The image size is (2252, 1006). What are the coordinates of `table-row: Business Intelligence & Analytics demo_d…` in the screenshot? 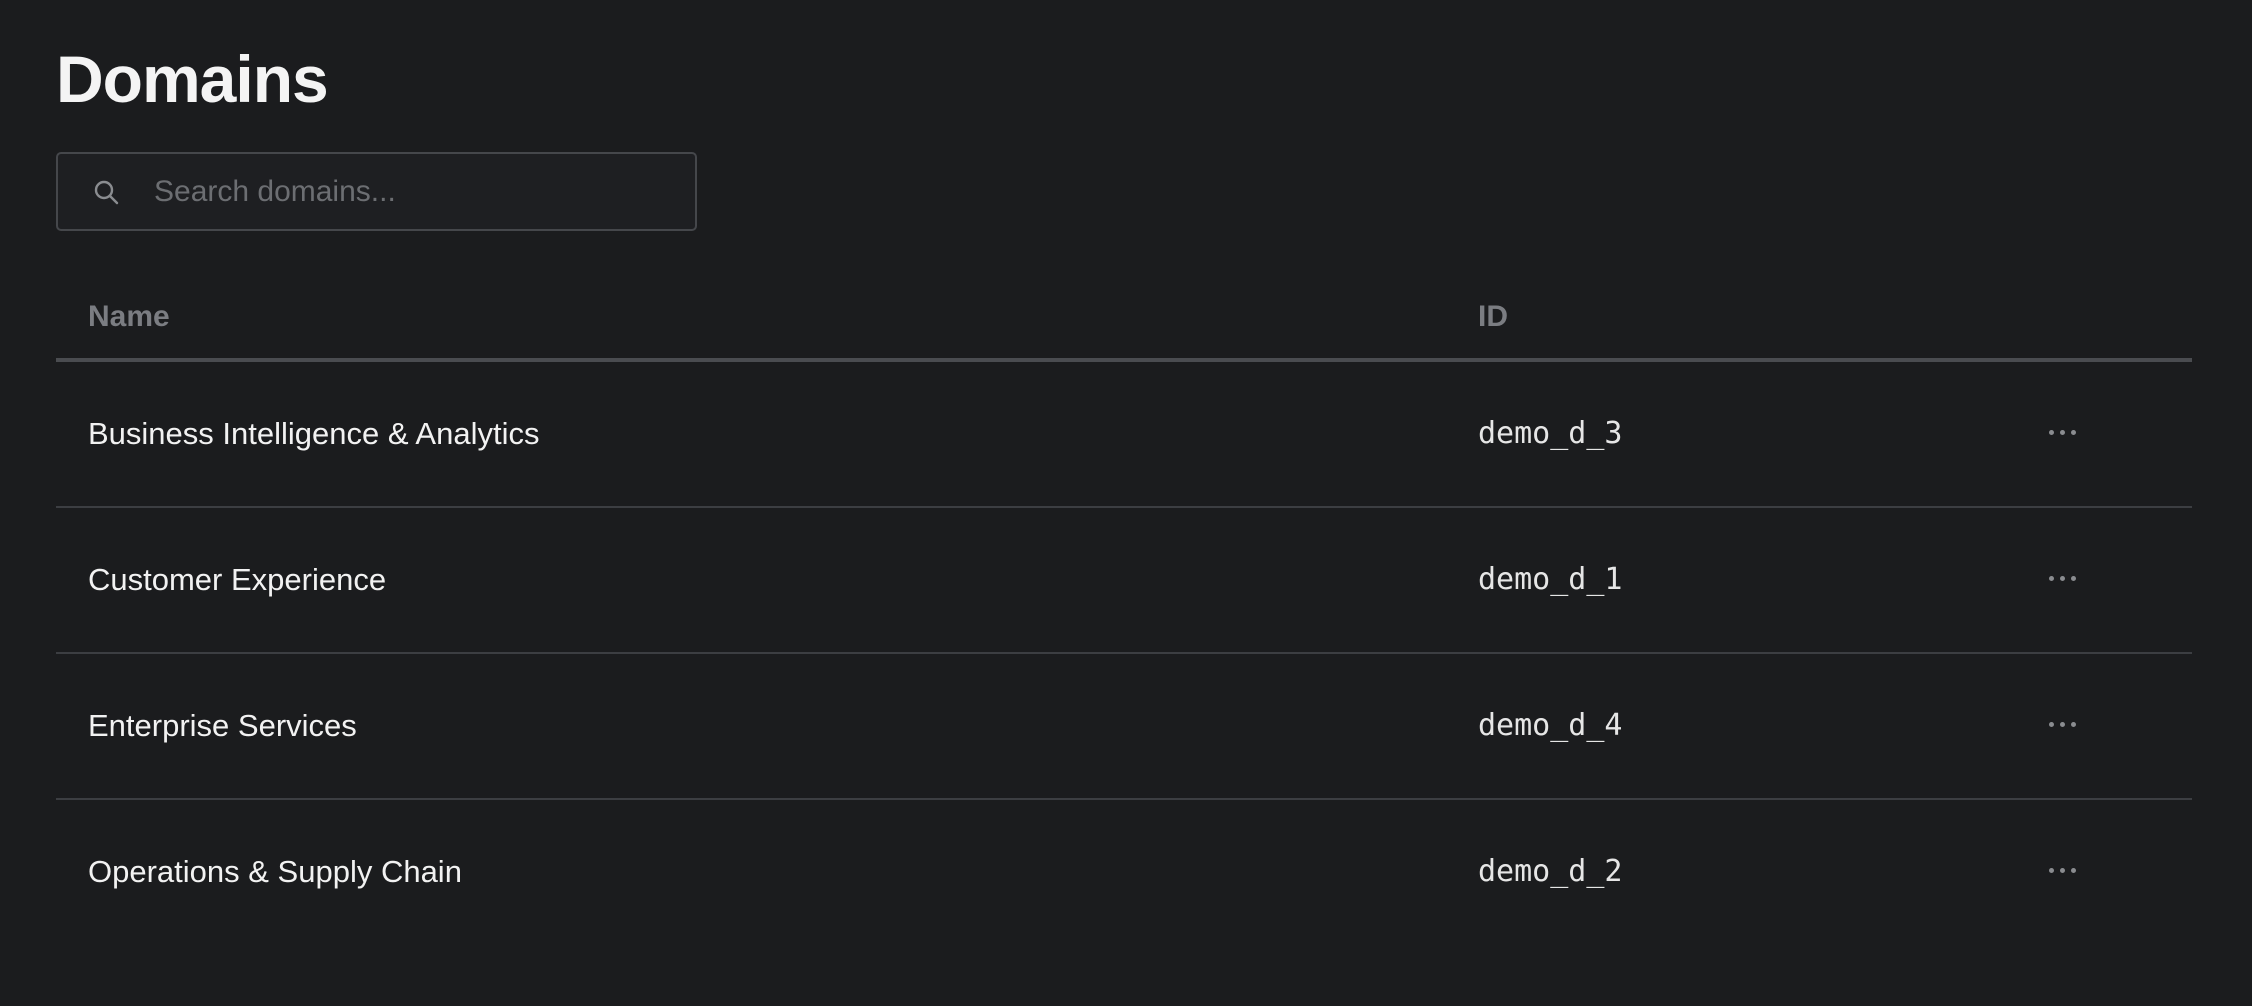 It's located at (1124, 435).